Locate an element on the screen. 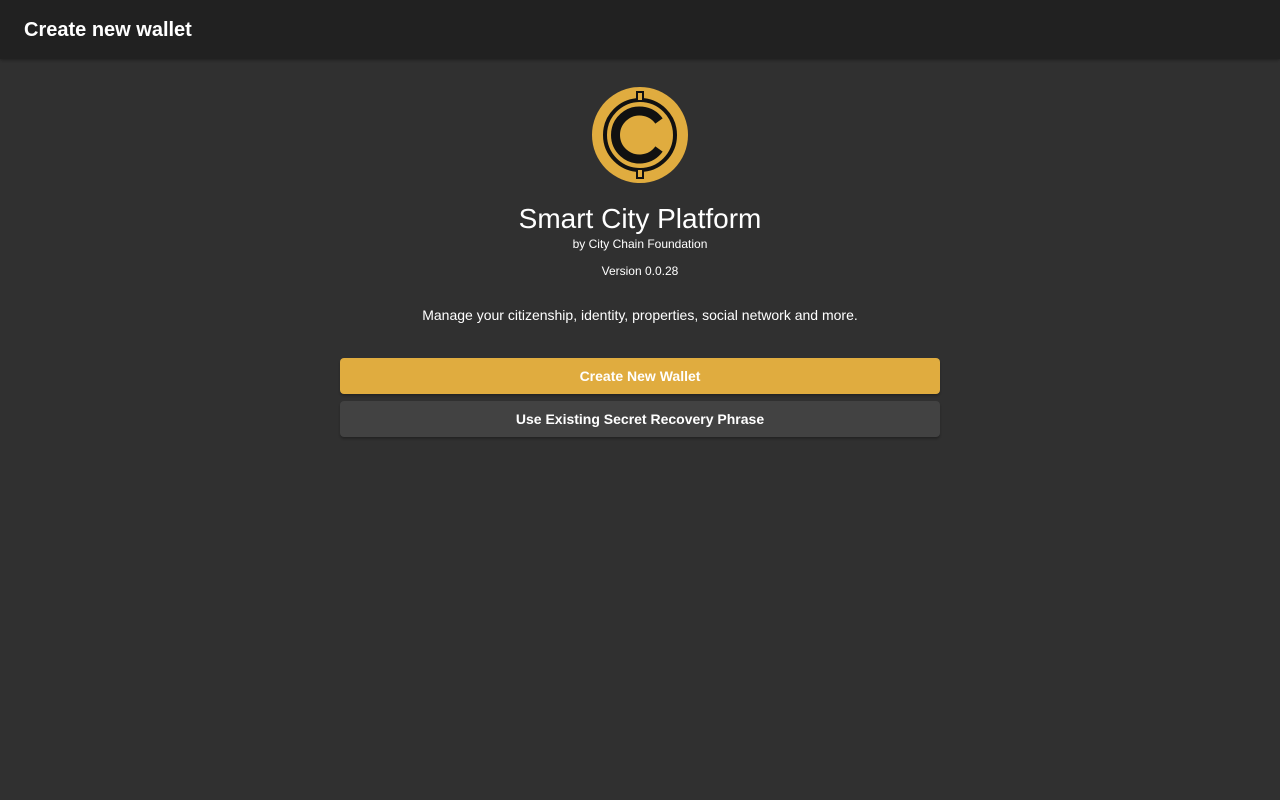  app-version: Version 0.0.28 is located at coordinates (640, 271).